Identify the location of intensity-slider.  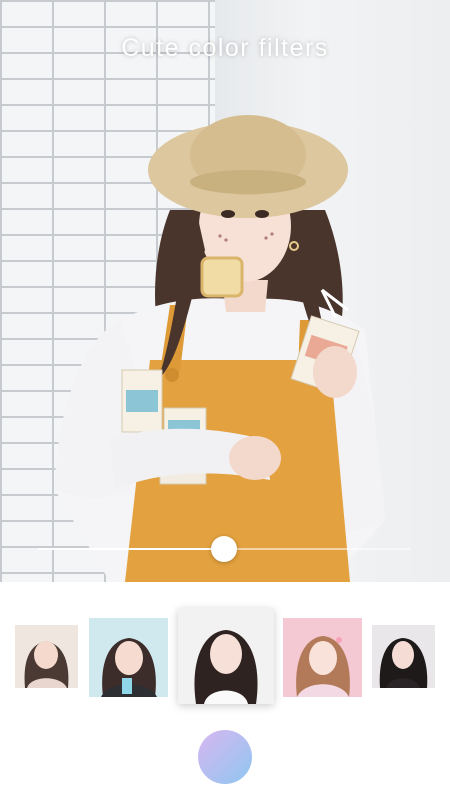
(224, 549).